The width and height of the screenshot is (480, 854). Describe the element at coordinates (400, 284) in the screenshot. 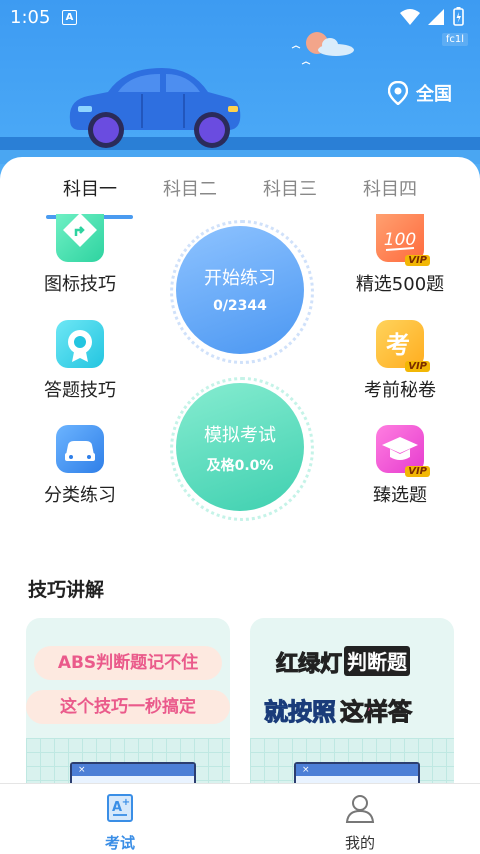

I see `feature-label: 精选500题` at that location.